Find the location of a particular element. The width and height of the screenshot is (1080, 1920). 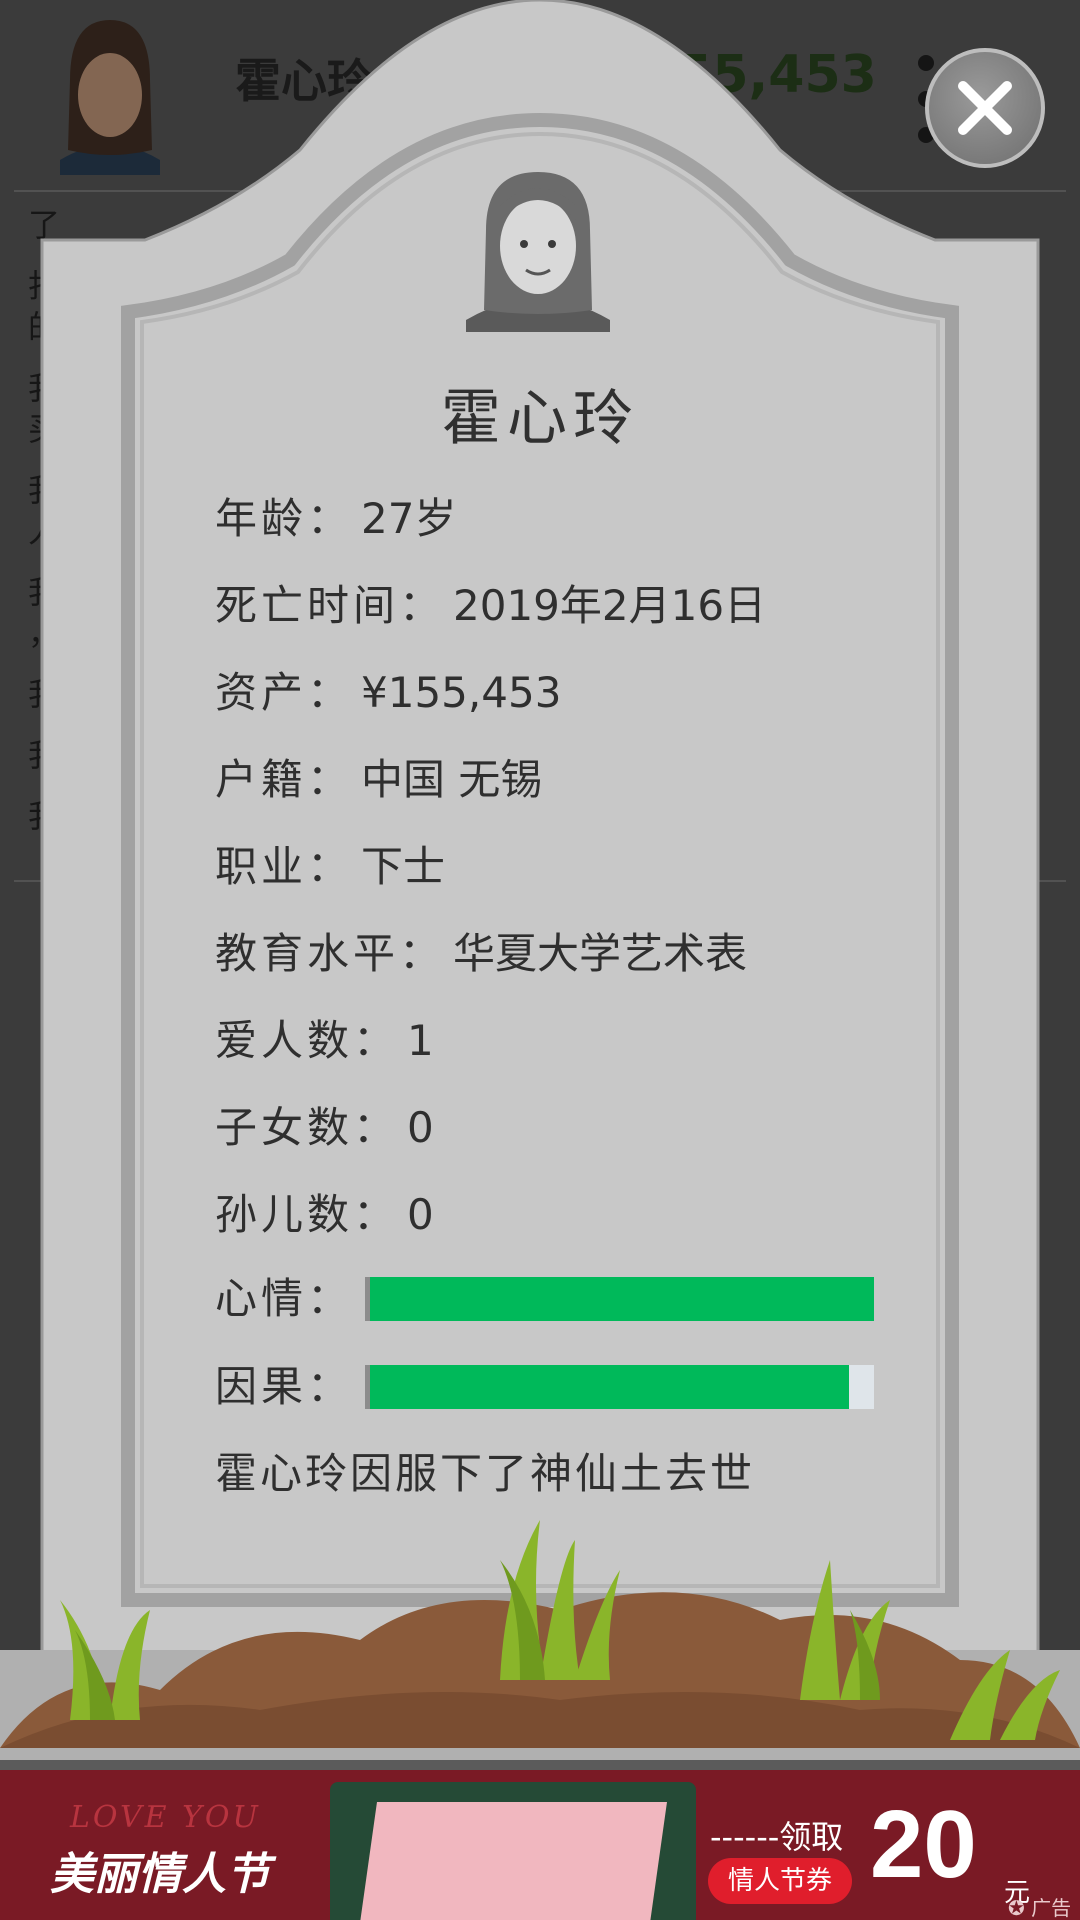

info-row-death-date: 死亡时间： 2019年2月16日 is located at coordinates (491, 605).